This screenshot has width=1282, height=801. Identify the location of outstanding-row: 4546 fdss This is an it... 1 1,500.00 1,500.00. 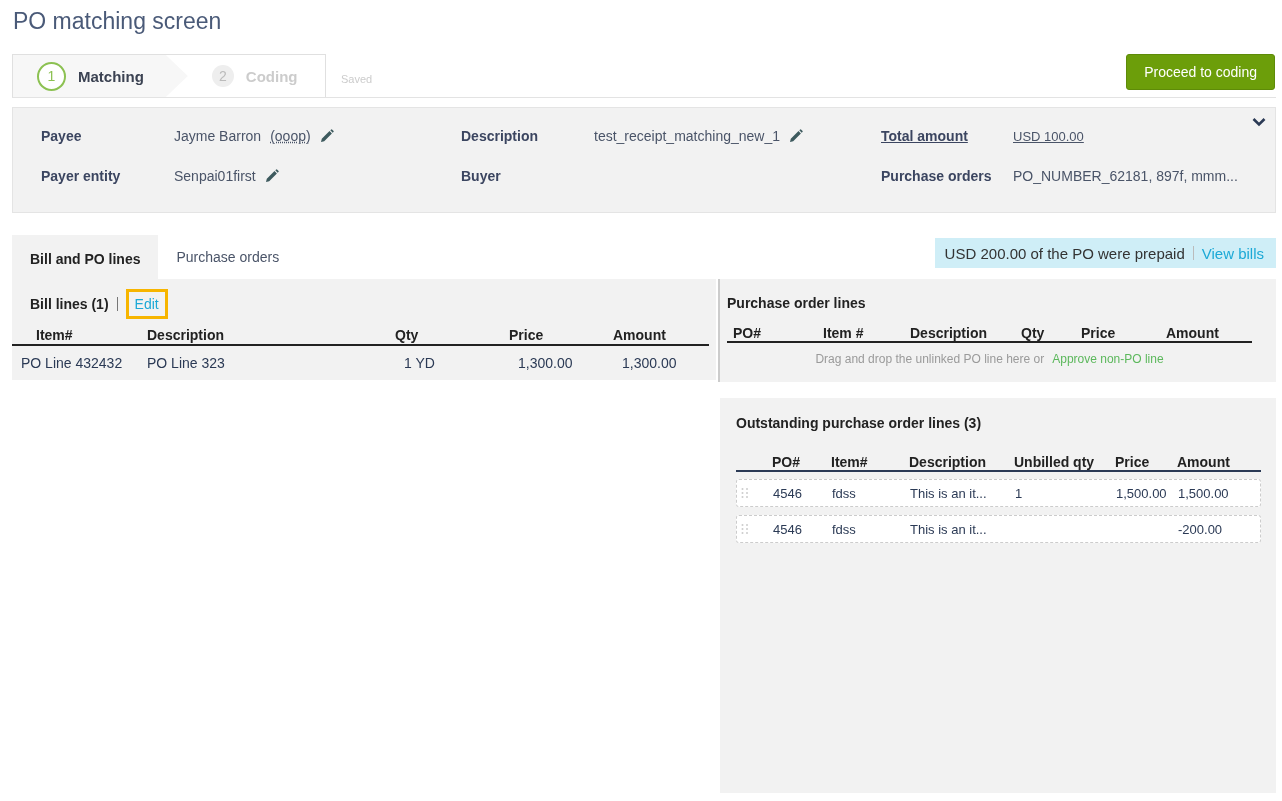
(998, 493).